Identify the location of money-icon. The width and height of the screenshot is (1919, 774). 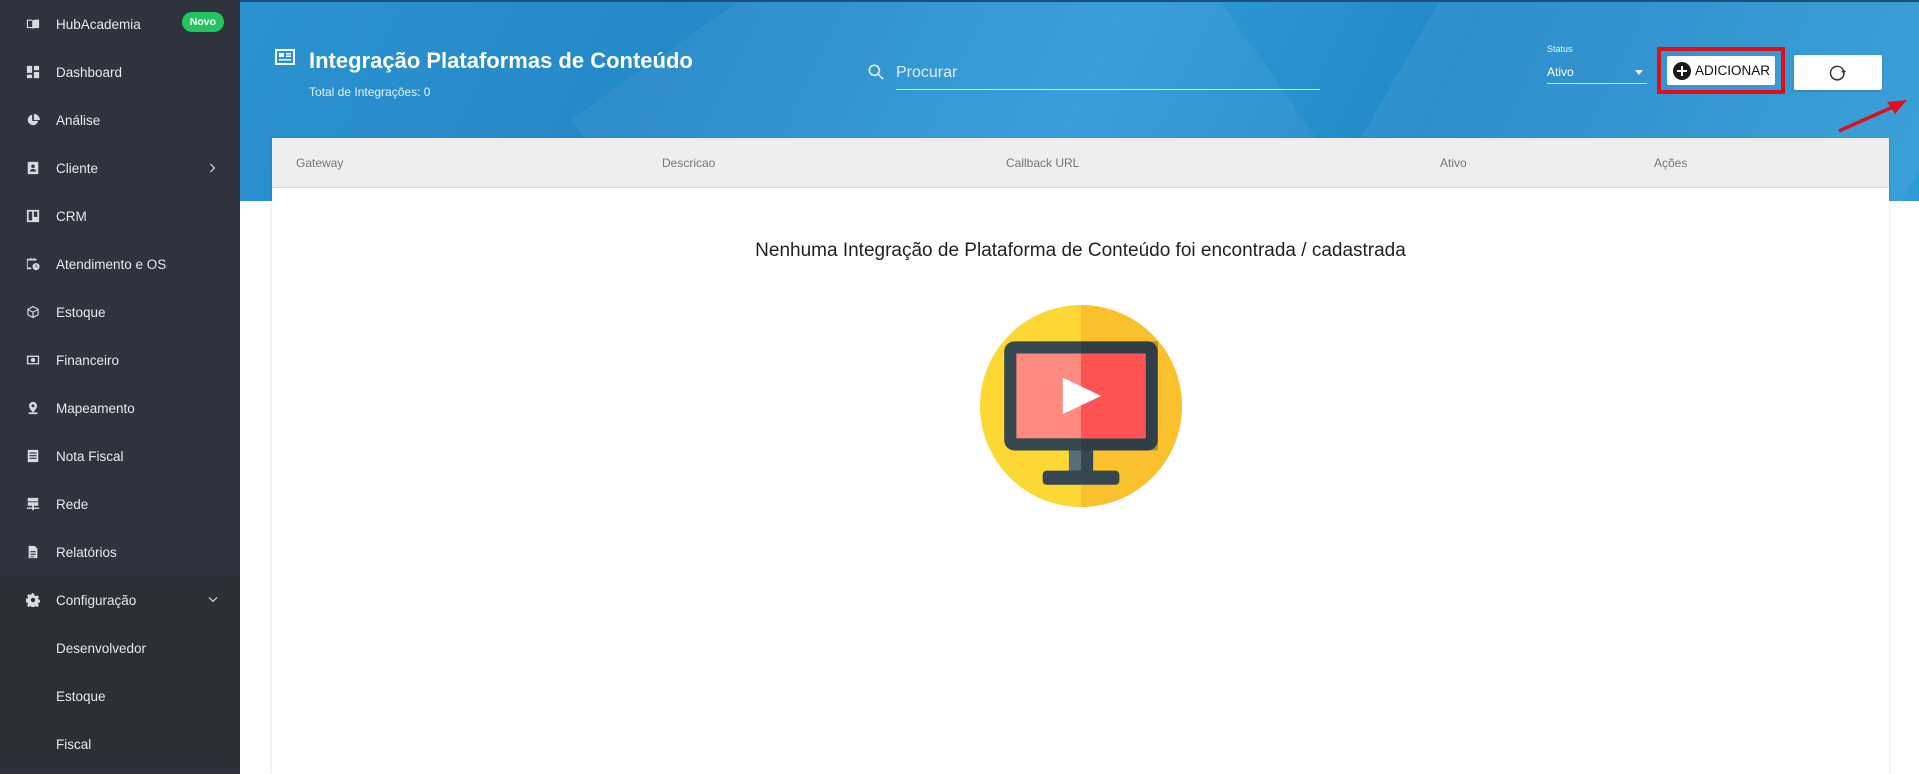
(33, 360).